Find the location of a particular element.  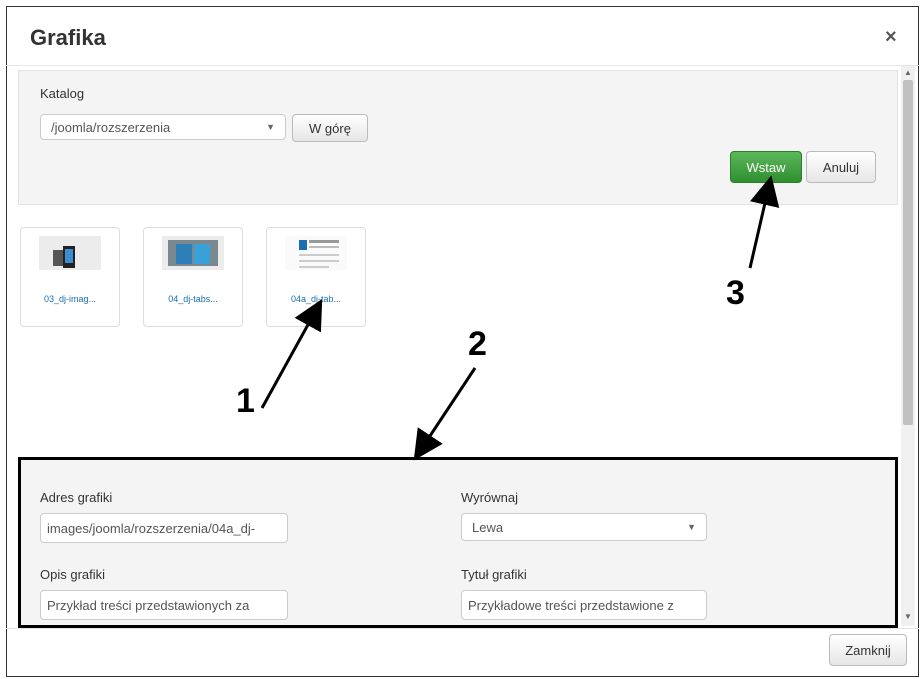

cancel-button: Anuluj is located at coordinates (841, 167).